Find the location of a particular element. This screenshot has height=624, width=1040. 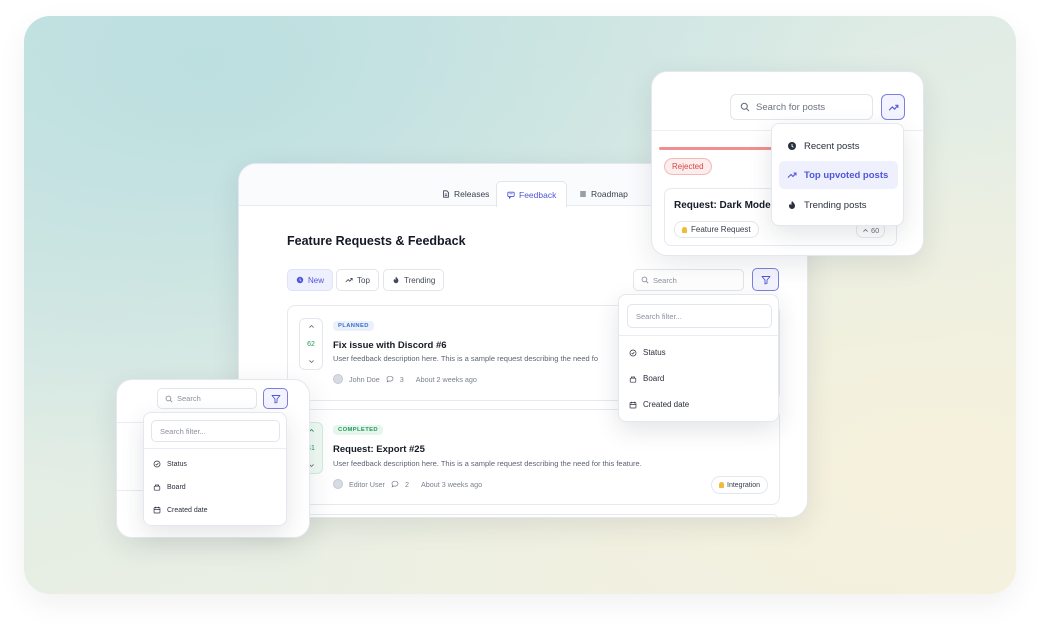

board-tag: Integration is located at coordinates (740, 485).